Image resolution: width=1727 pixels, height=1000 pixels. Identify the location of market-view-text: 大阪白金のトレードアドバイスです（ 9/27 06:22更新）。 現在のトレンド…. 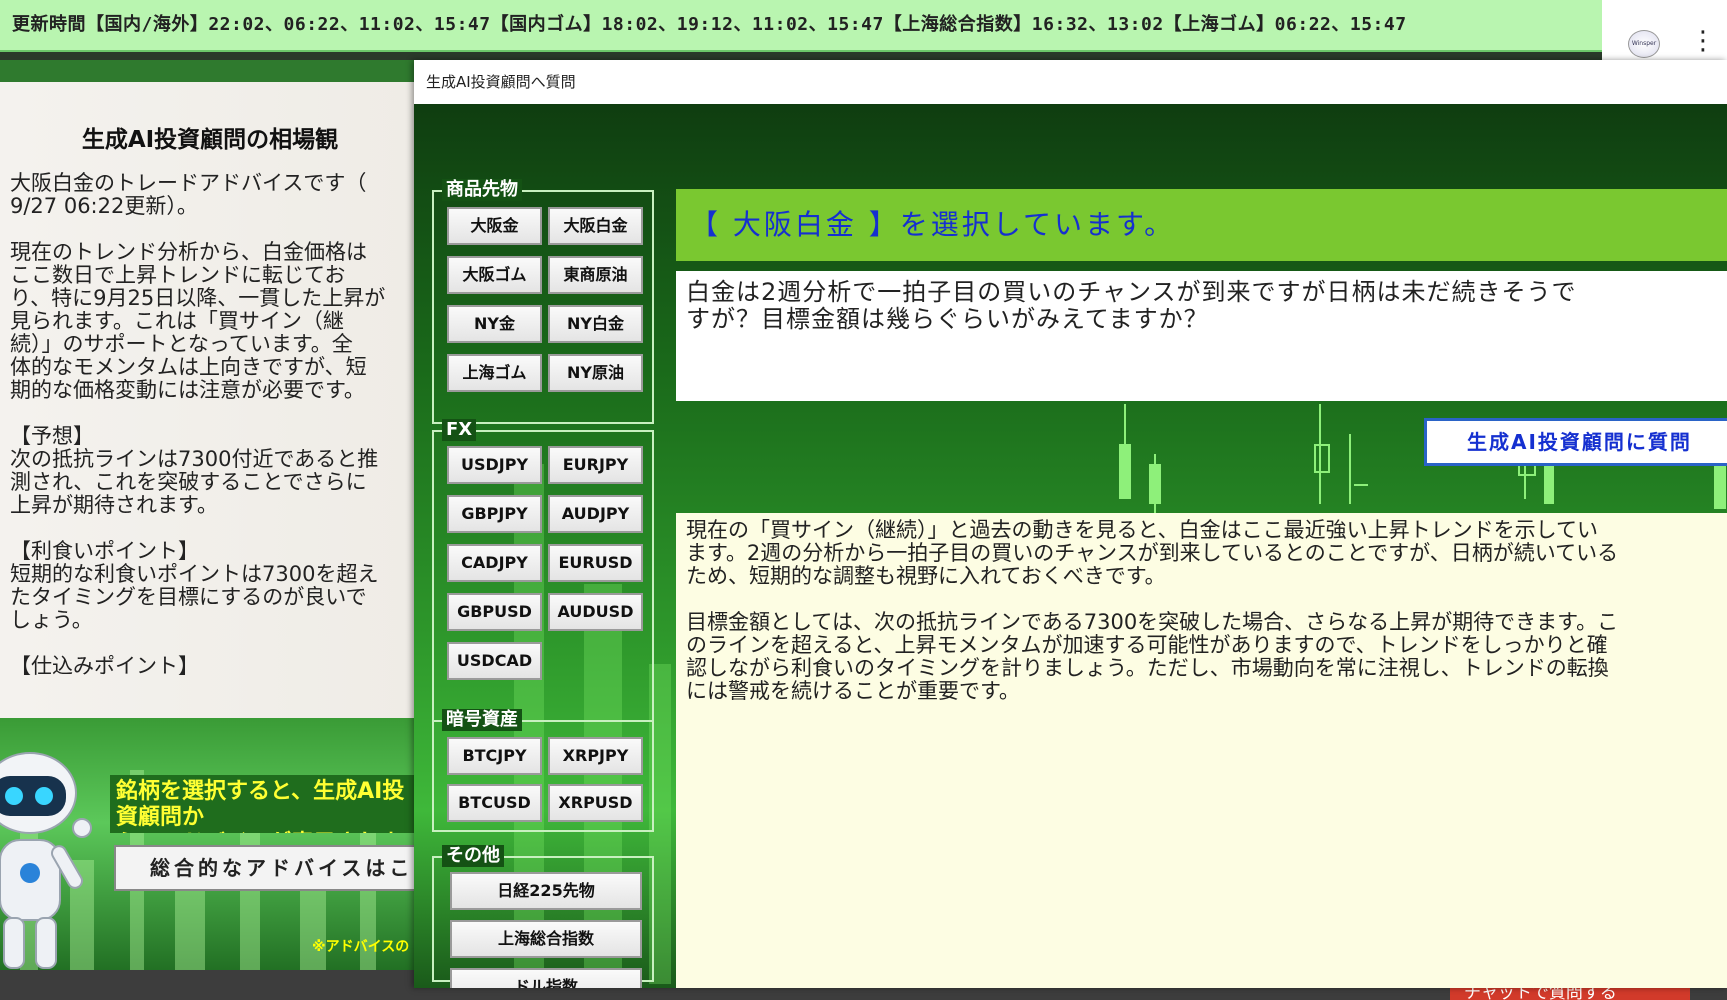
(198, 424).